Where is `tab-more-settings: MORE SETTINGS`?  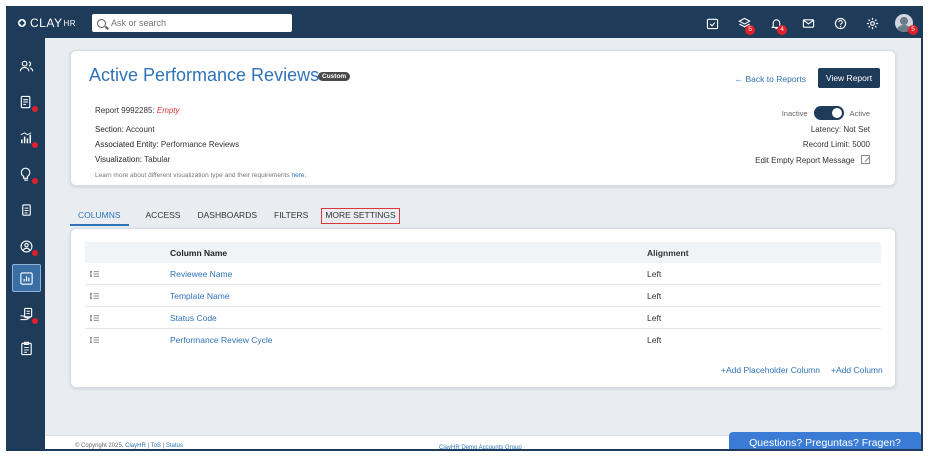
tab-more-settings: MORE SETTINGS is located at coordinates (360, 216).